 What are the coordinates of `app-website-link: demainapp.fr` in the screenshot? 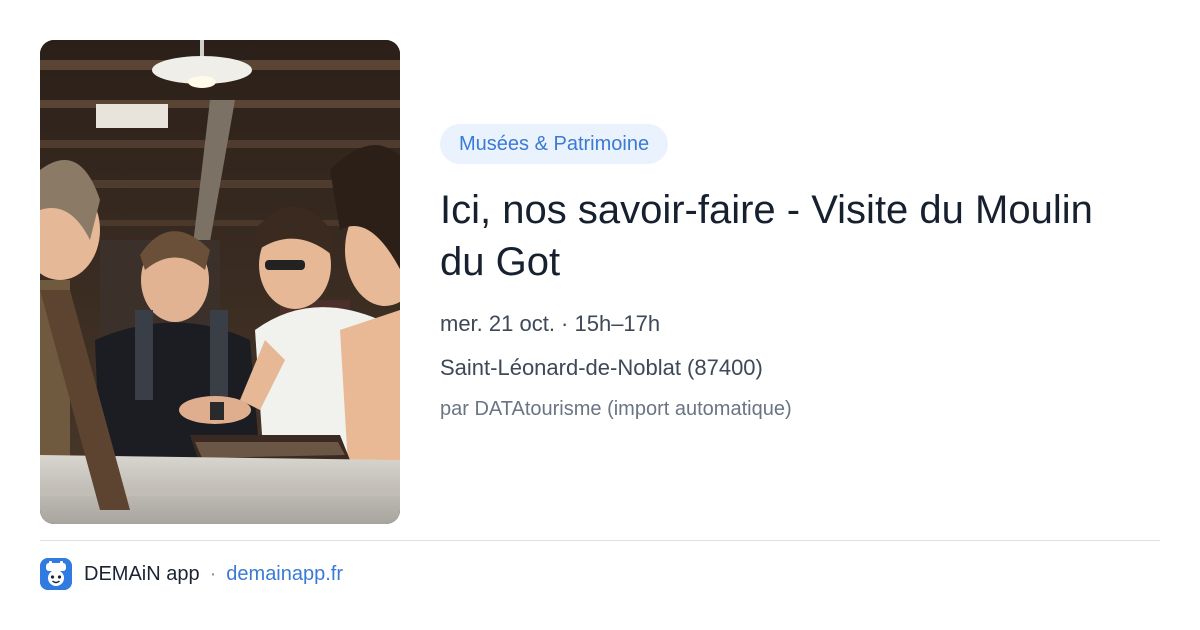 It's located at (284, 574).